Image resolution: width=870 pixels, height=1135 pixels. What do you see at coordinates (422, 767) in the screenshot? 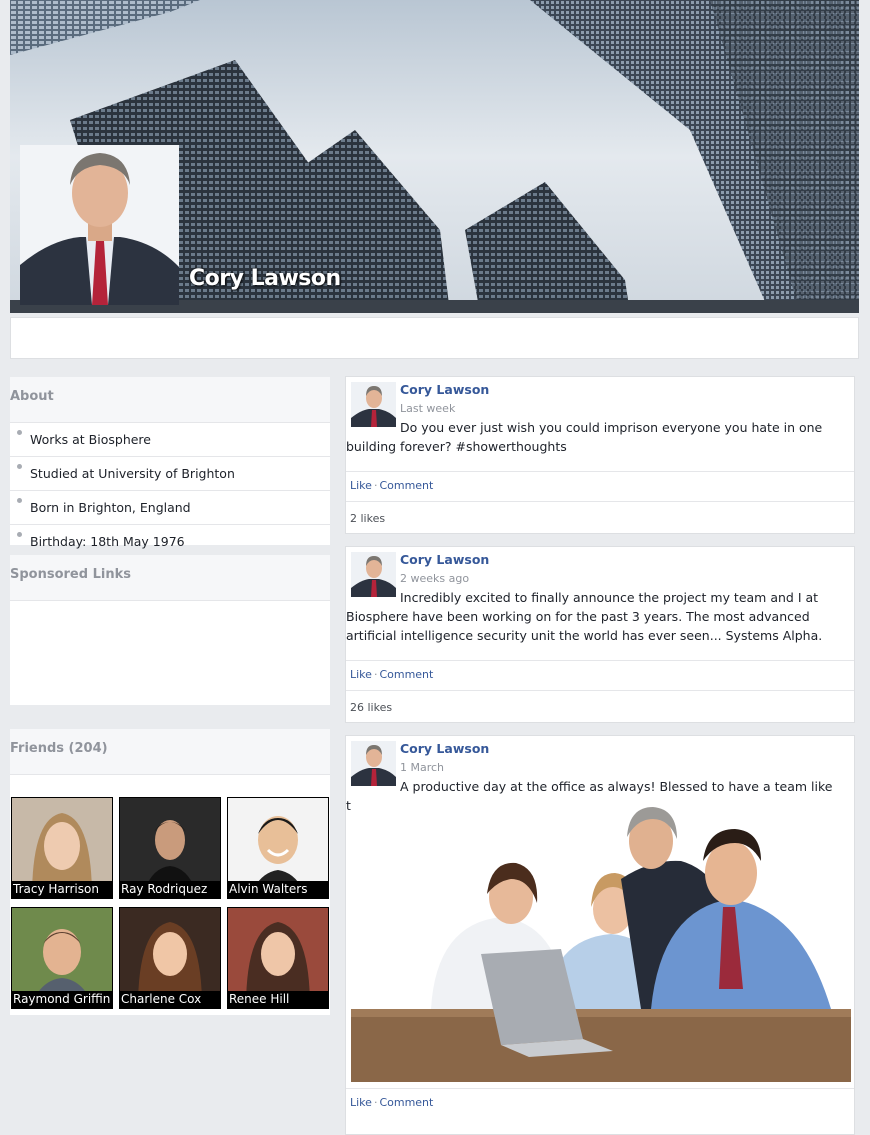
I see `post-timestamp: 1 March` at bounding box center [422, 767].